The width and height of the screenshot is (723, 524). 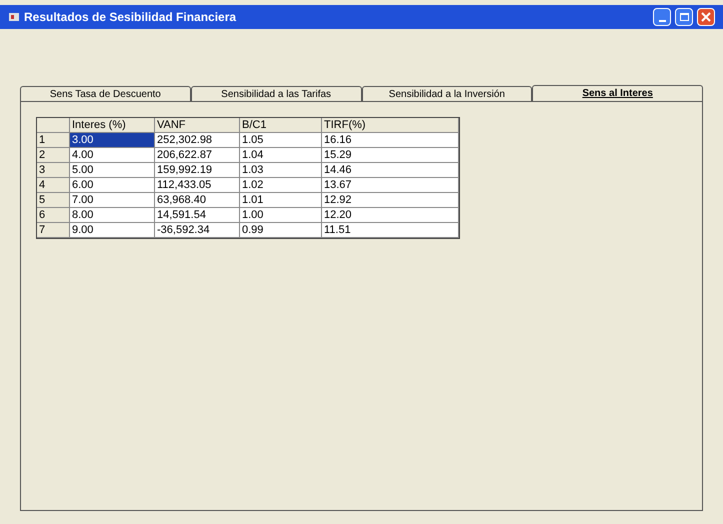 I want to click on row-header: 6, so click(x=53, y=215).